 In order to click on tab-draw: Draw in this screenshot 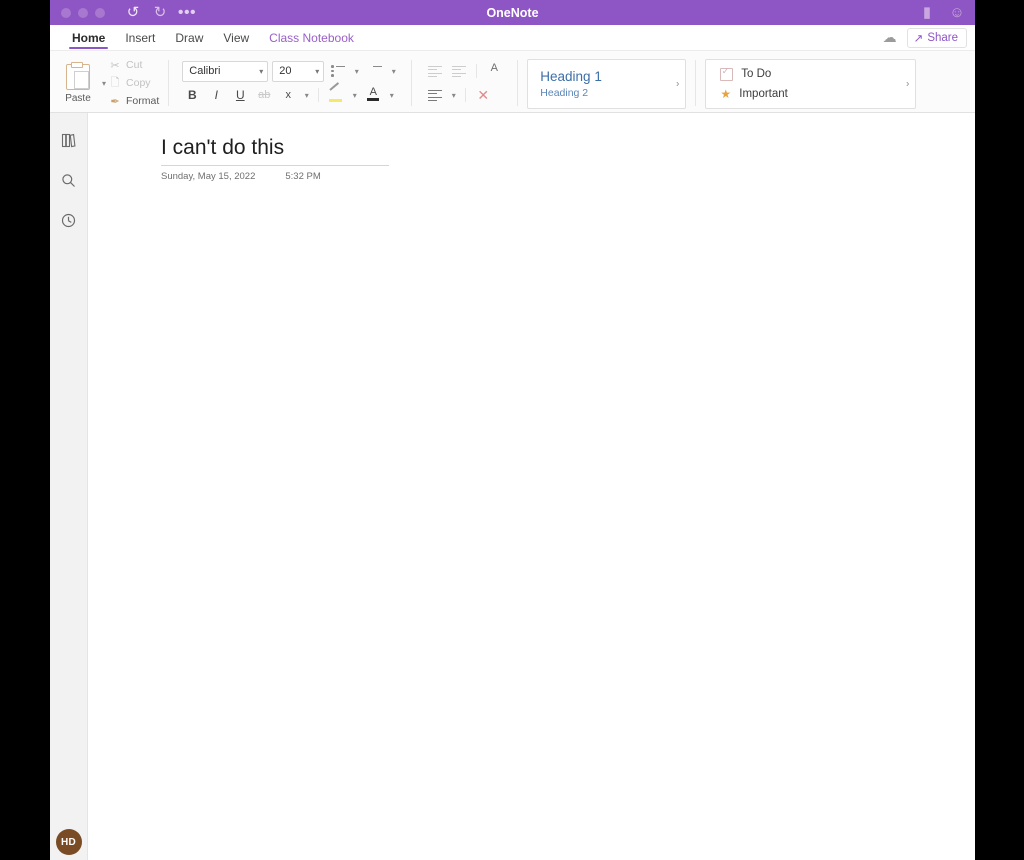, I will do `click(189, 37)`.